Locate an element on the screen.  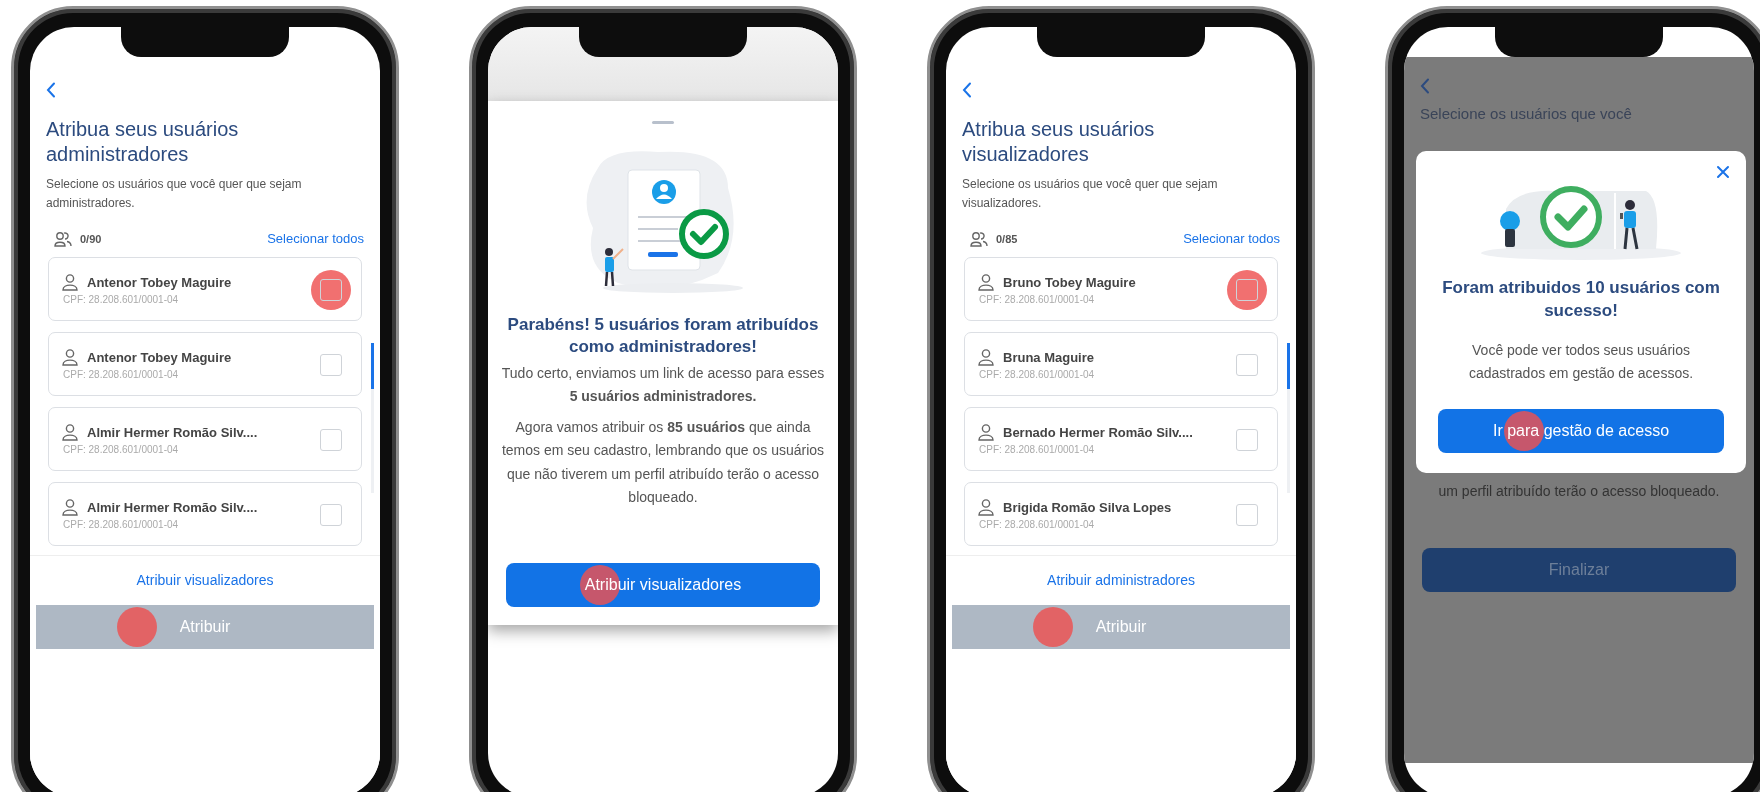
user-name: Brigida Romão Silva Lopes is located at coordinates (1087, 507).